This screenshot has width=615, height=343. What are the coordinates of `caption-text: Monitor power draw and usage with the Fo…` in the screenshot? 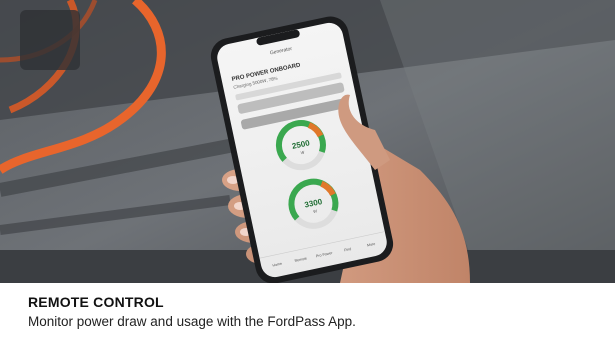 It's located at (192, 321).